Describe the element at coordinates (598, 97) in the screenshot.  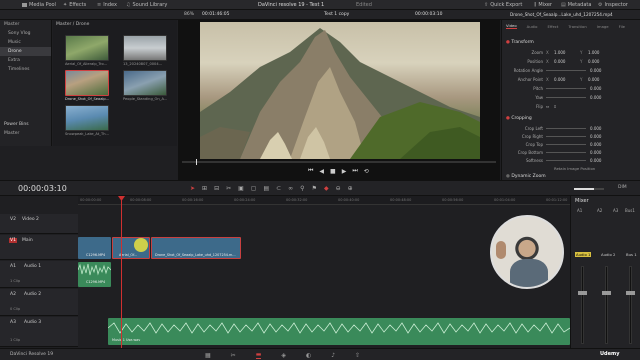
I see `yaw-field: 0.000` at that location.